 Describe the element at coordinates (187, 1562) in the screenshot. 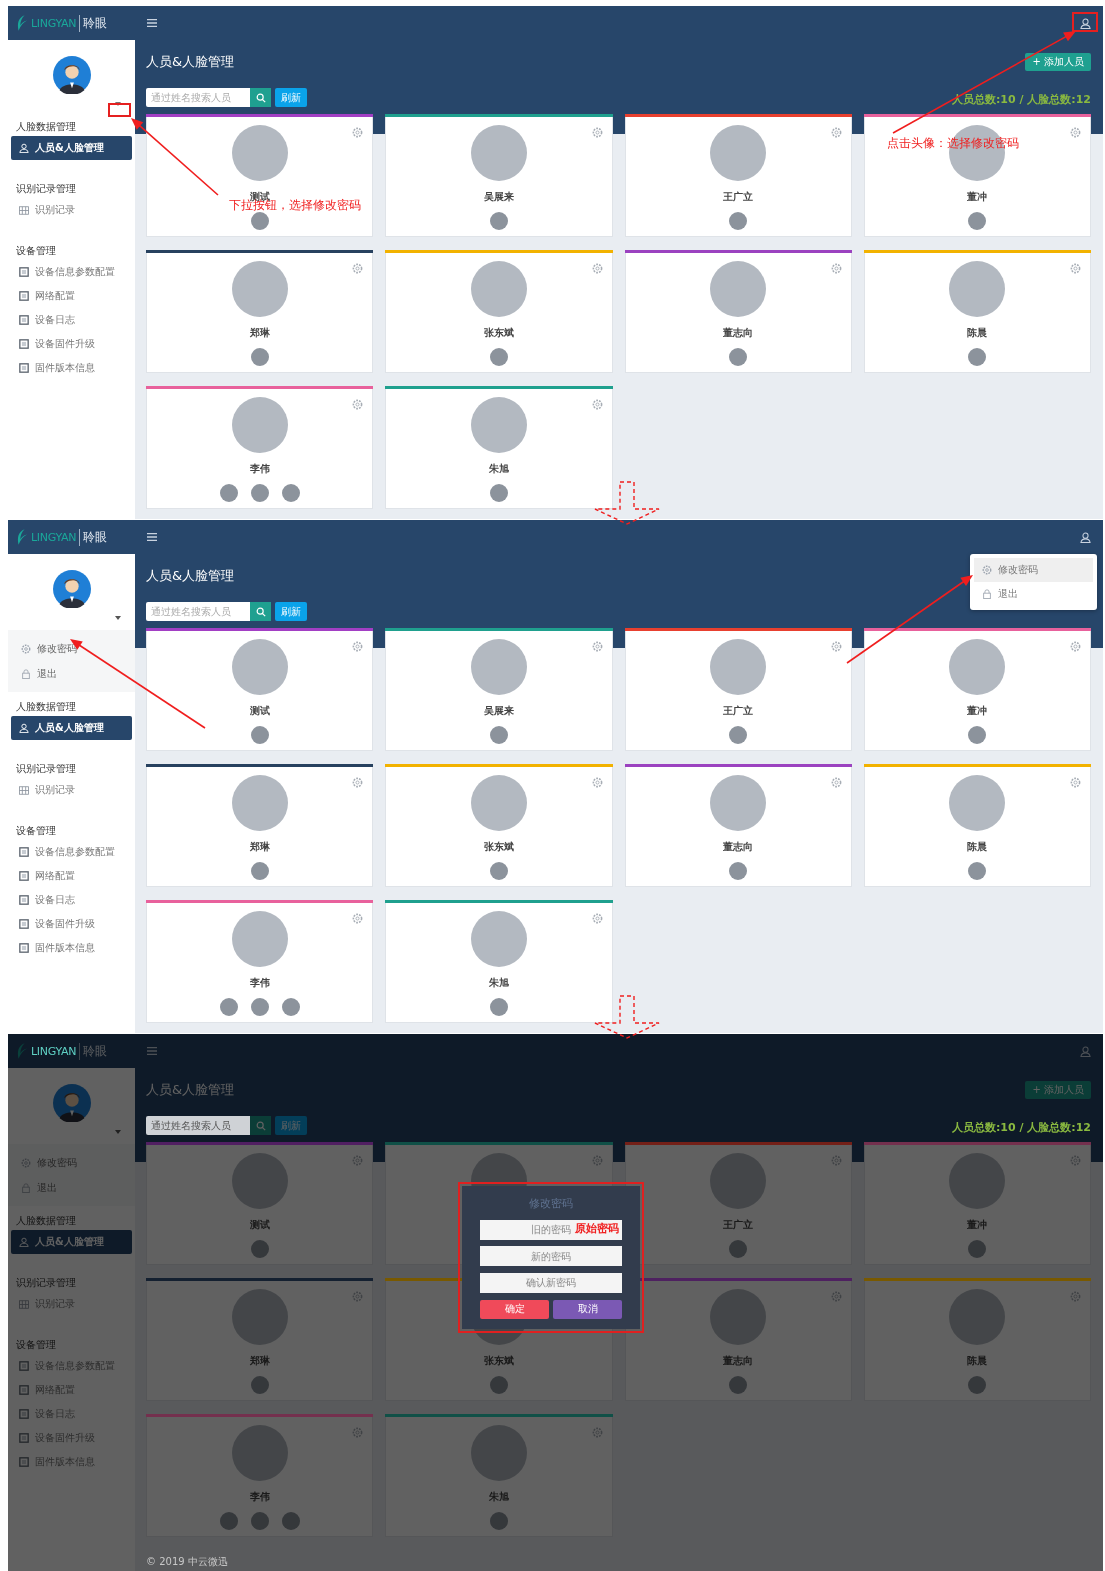

I see `copyright-text: © 2019 中云微迅` at that location.